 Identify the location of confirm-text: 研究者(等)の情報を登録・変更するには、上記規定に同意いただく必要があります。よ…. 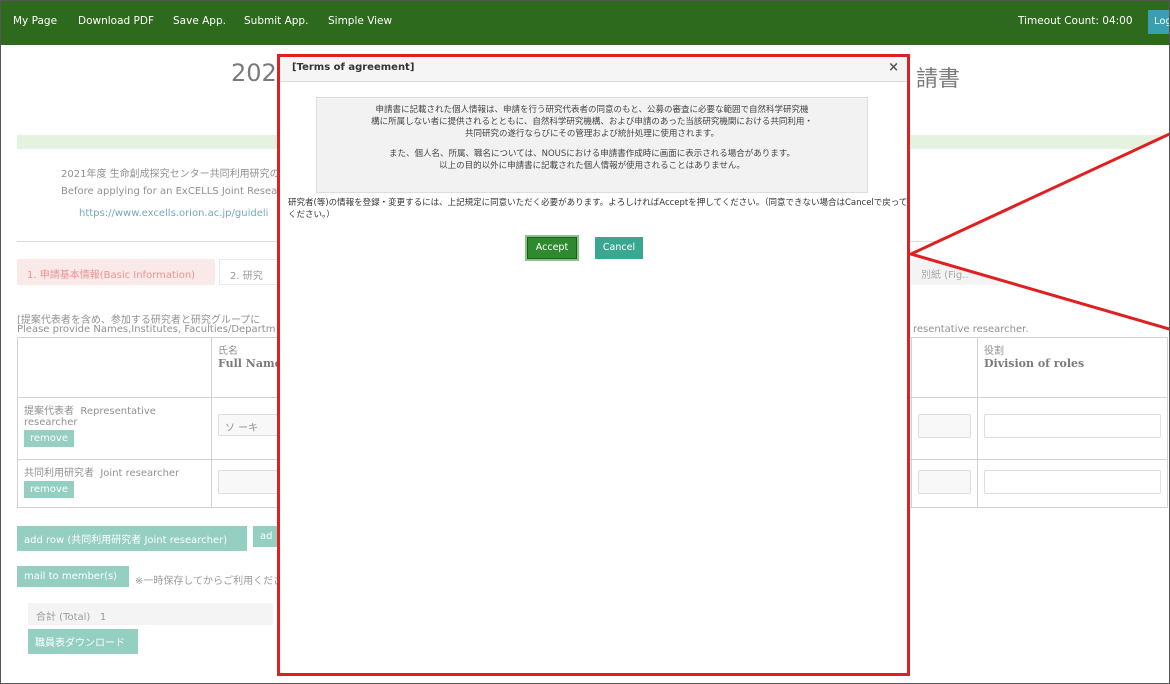
(598, 209).